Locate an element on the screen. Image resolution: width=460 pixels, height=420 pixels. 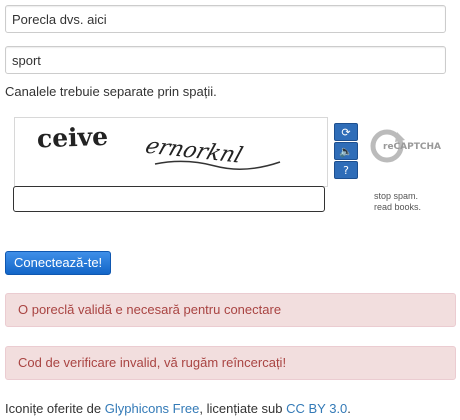
nickname-input is located at coordinates (225, 19).